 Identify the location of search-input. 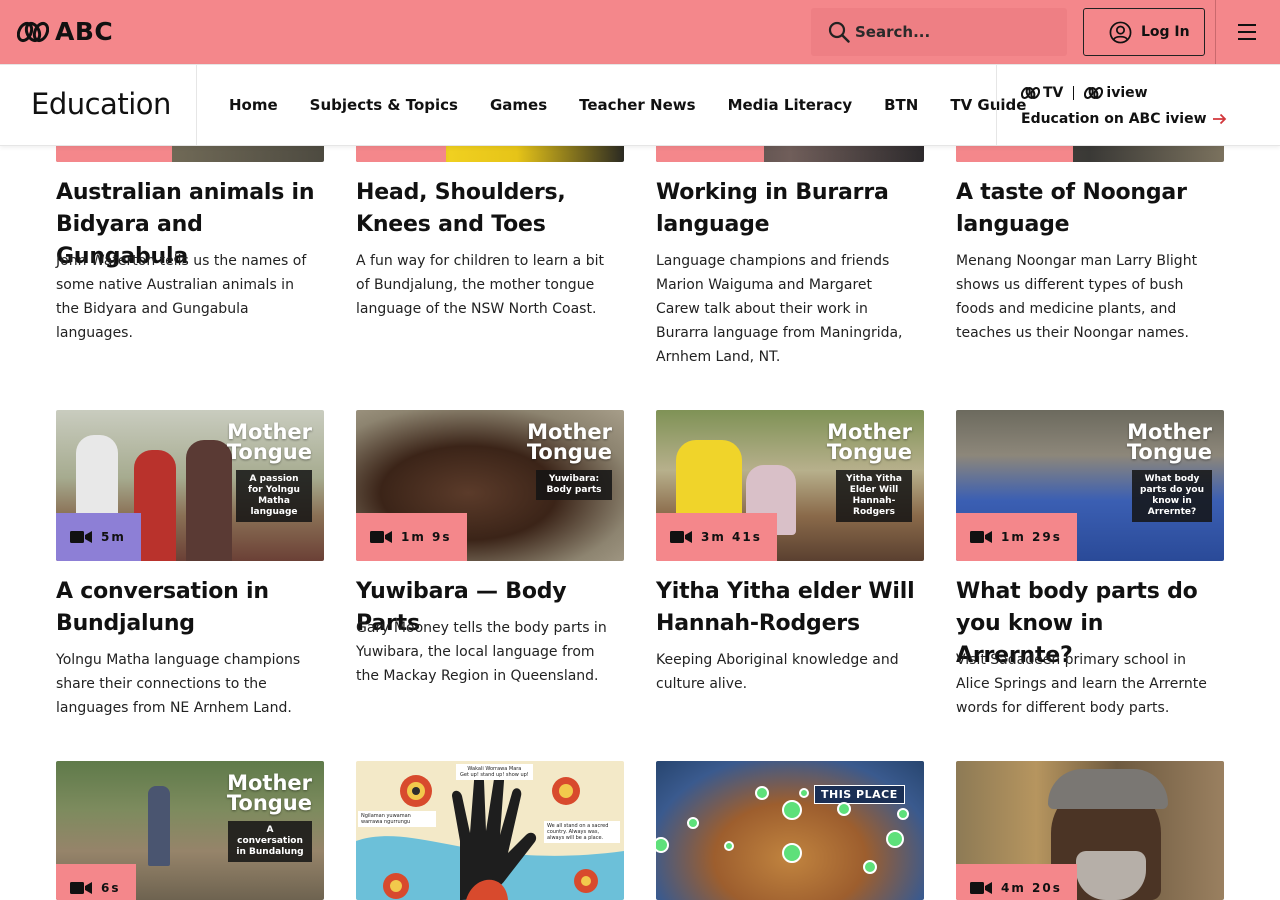
(955, 32).